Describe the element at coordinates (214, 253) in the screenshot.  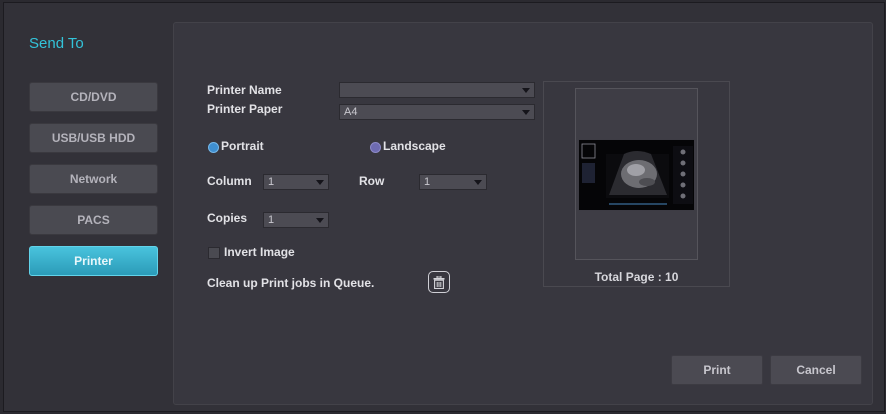
I see `invert-image-checkbox` at that location.